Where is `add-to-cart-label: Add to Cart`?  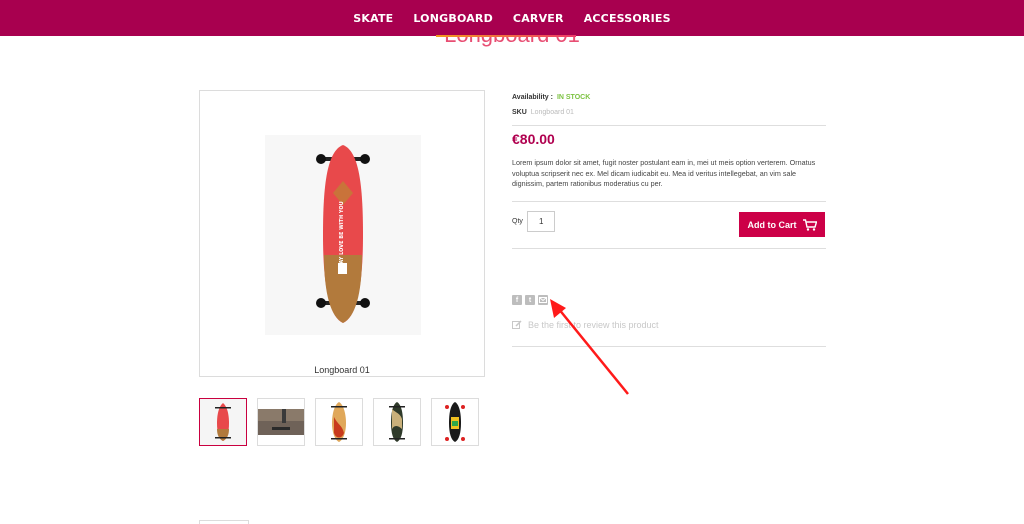 add-to-cart-label: Add to Cart is located at coordinates (772, 224).